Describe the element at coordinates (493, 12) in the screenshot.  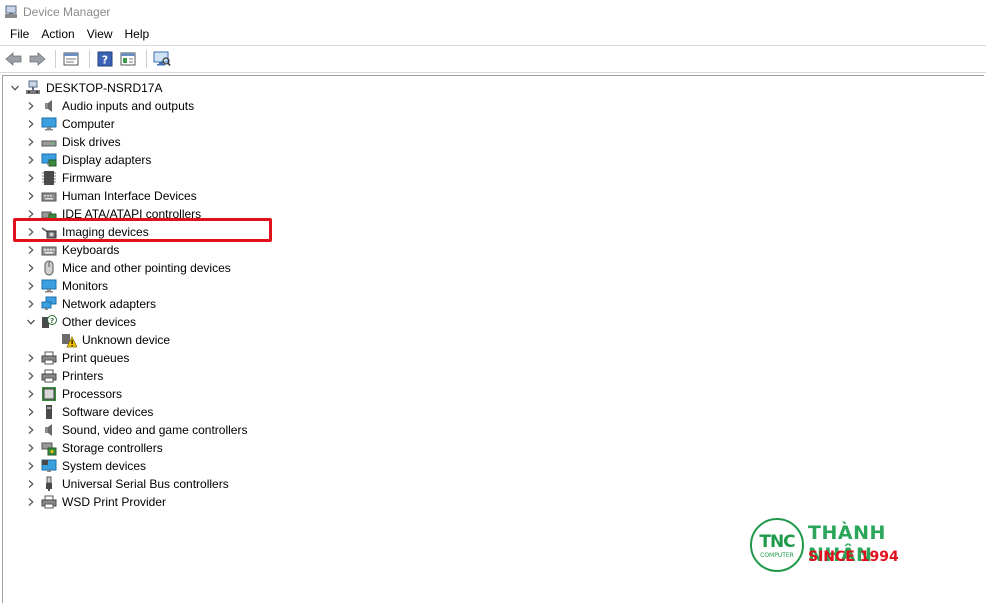
I see `title-bar: Device Manager` at that location.